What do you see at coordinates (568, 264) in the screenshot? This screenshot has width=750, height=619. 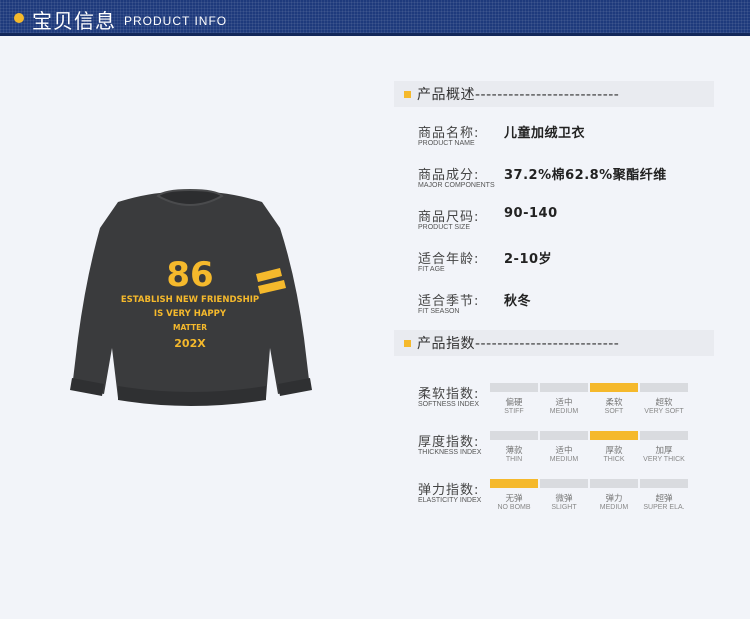 I see `info-row-age: 适合年龄: FIT AGE 2-10岁` at bounding box center [568, 264].